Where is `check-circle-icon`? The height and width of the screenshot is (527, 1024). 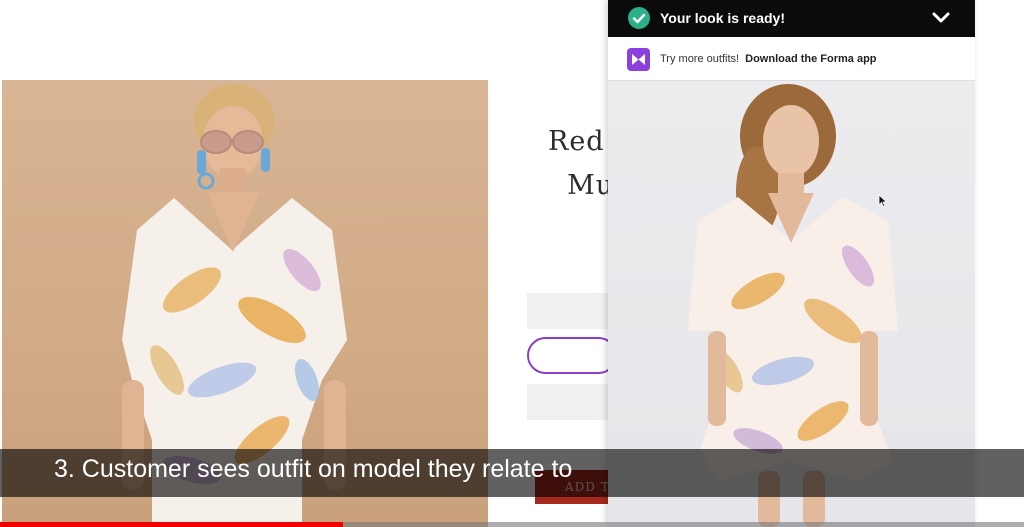 check-circle-icon is located at coordinates (639, 18).